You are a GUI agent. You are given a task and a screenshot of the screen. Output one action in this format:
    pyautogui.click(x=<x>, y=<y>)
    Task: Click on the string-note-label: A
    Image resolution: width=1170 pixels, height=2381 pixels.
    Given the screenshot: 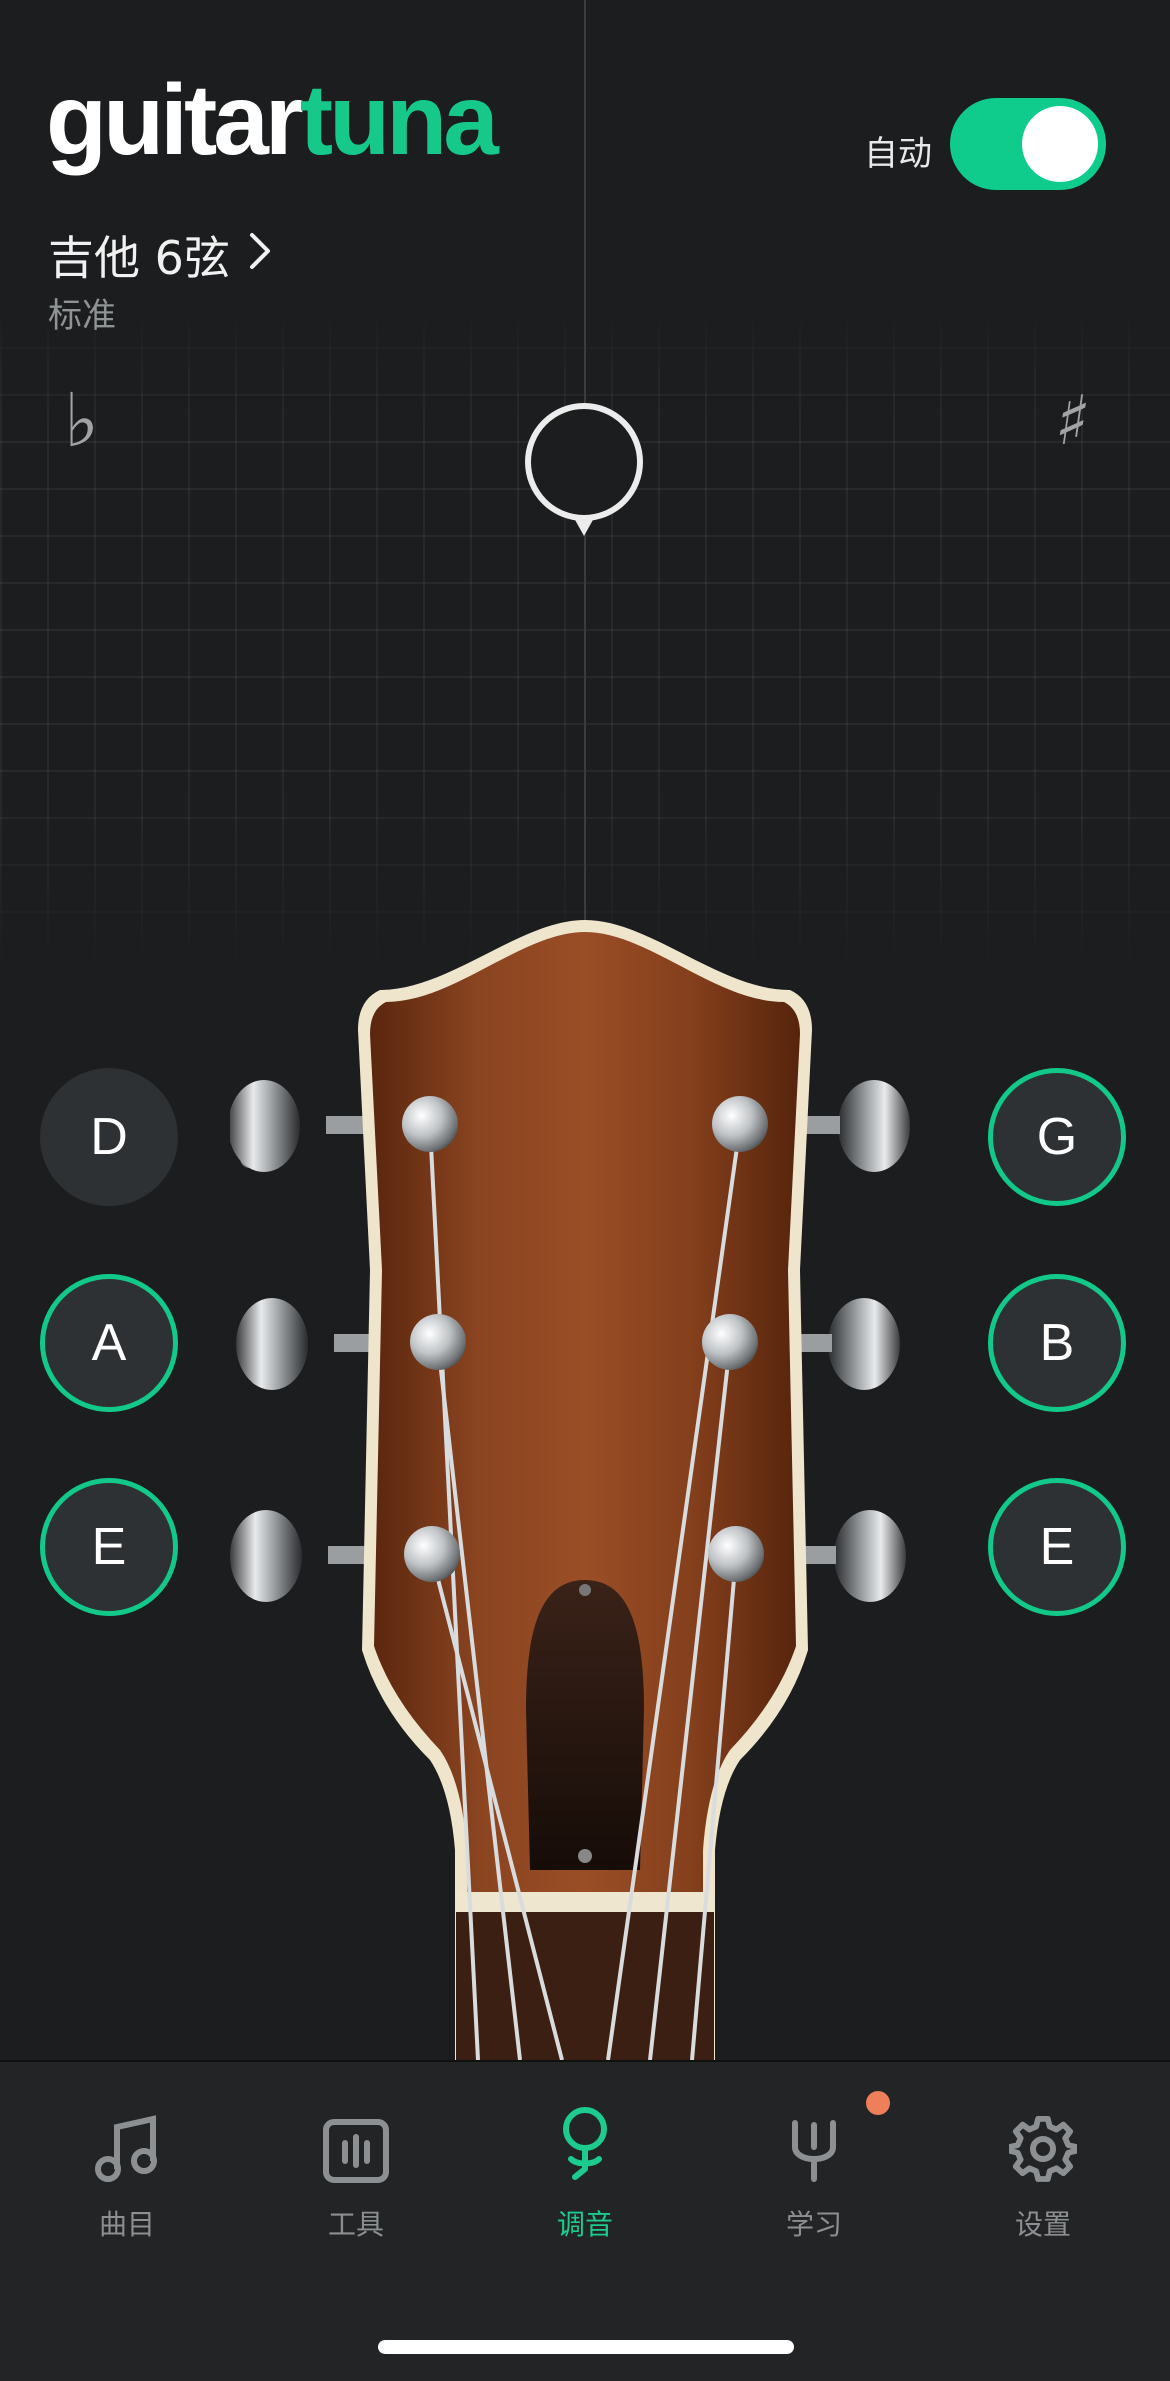 What is the action you would take?
    pyautogui.click(x=109, y=1343)
    